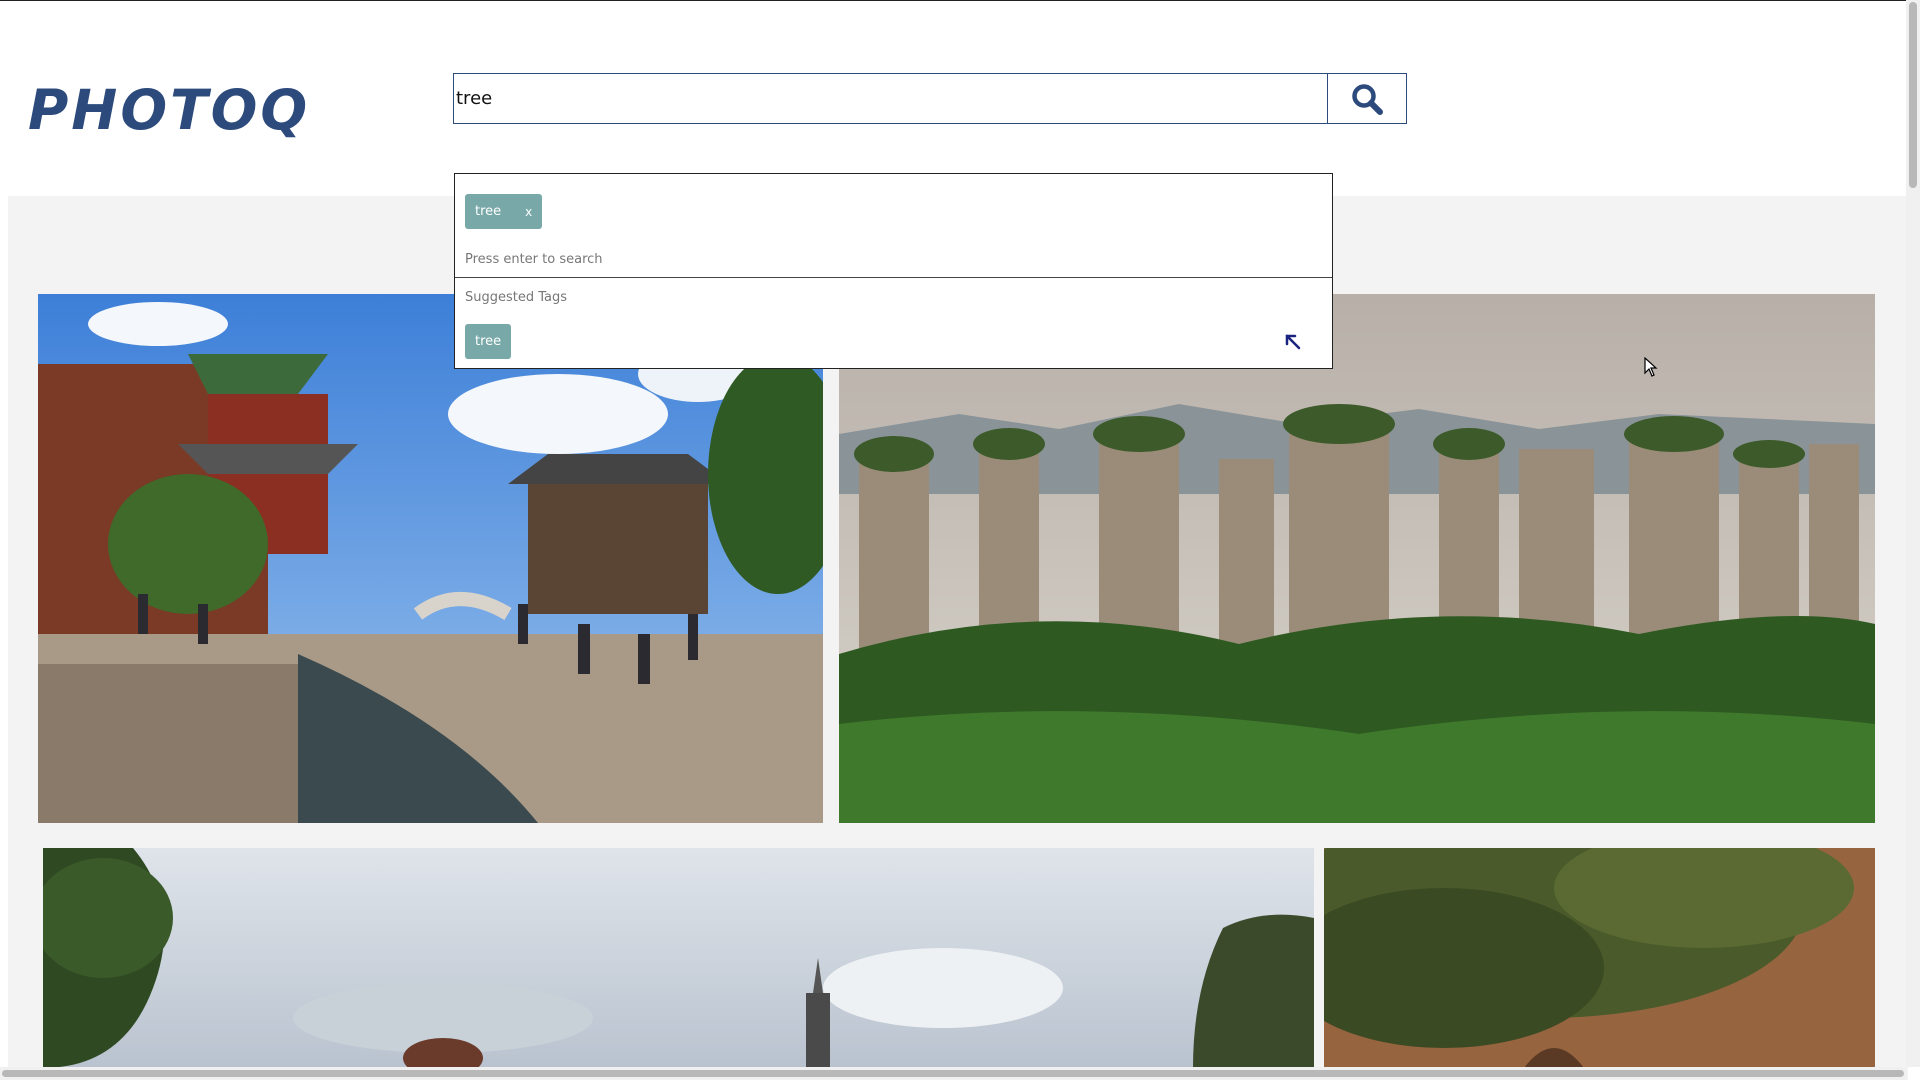 The image size is (1920, 1080). I want to click on suggested-tags-heading: Suggested Tags, so click(516, 297).